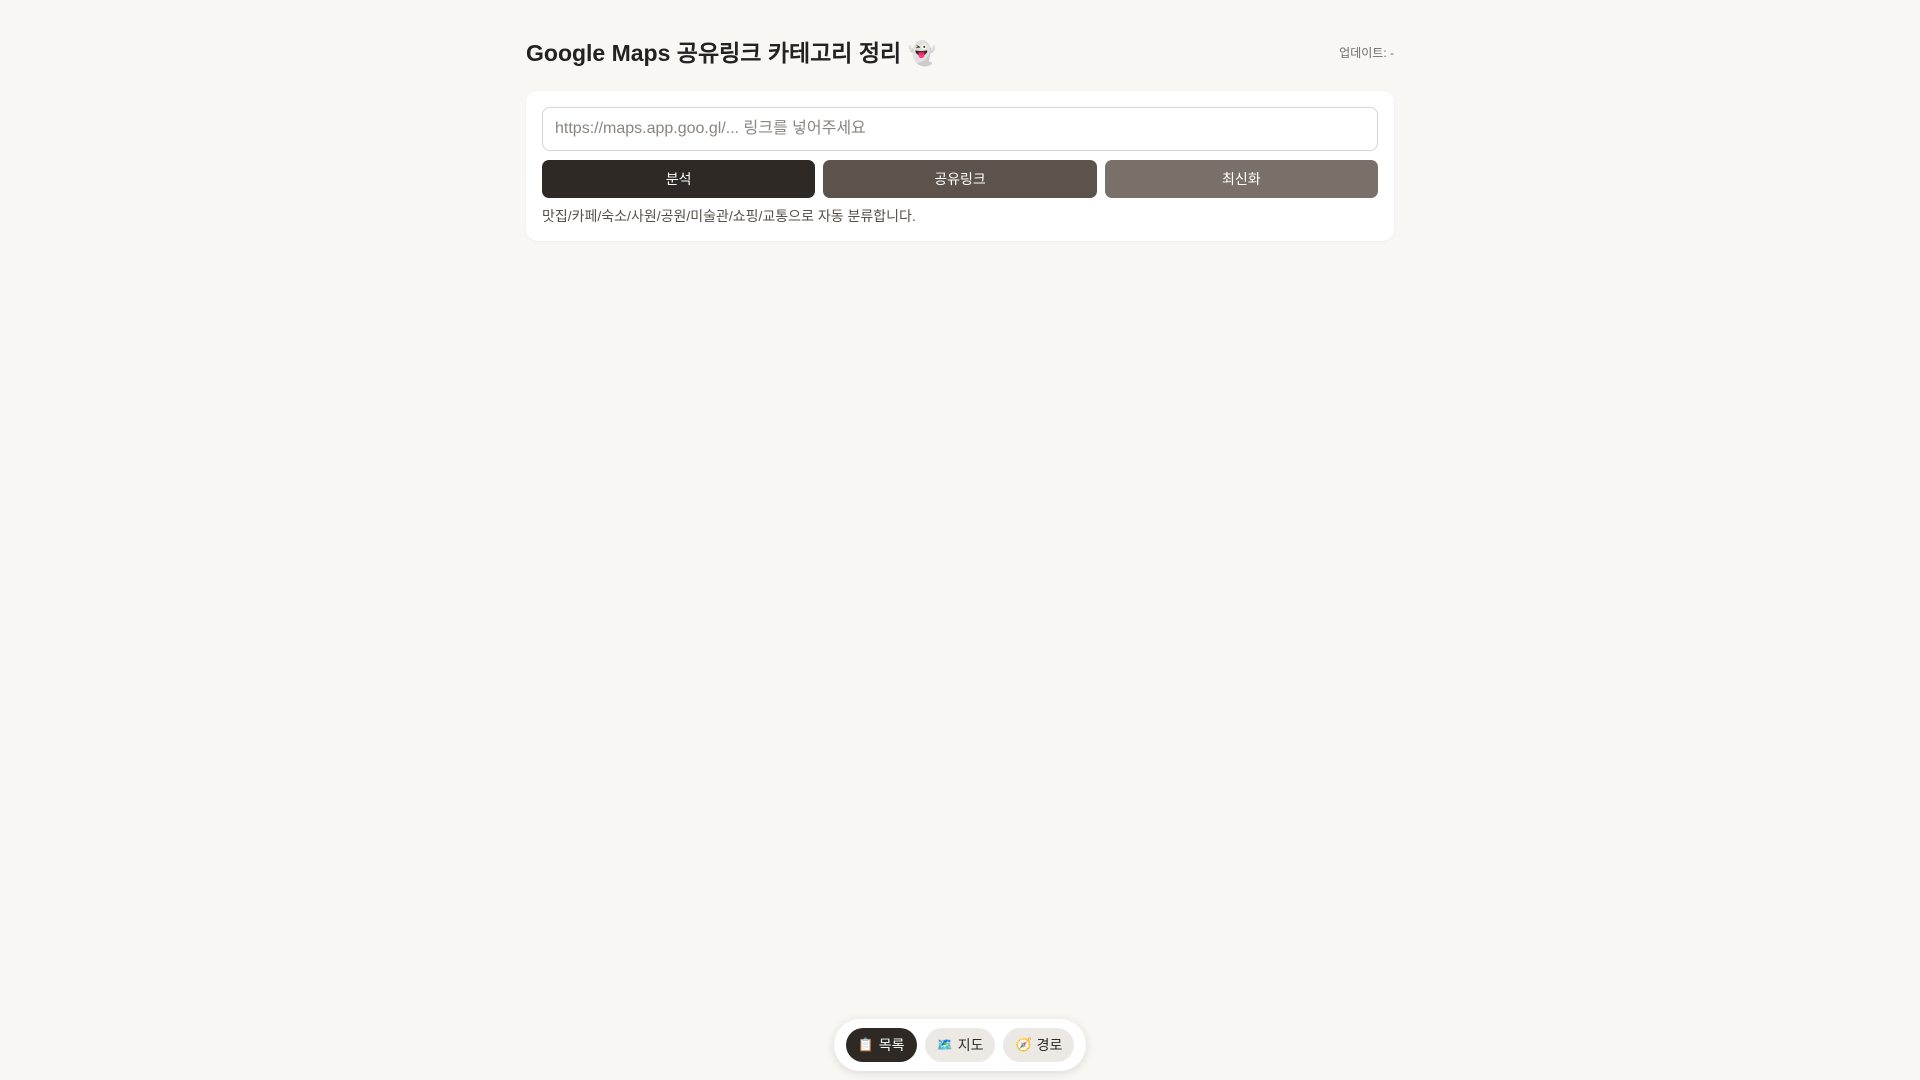 The width and height of the screenshot is (1920, 1080). Describe the element at coordinates (1241, 179) in the screenshot. I see `refresh-button: 최신화` at that location.